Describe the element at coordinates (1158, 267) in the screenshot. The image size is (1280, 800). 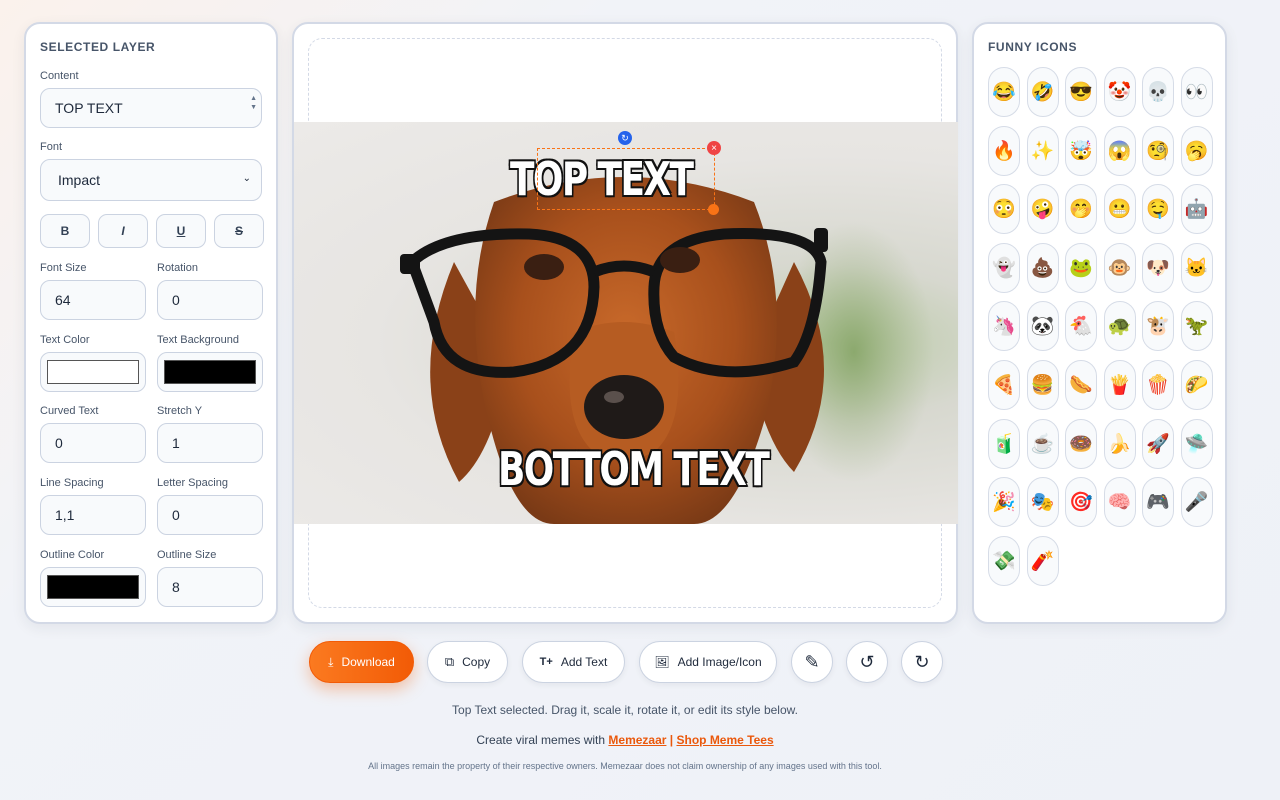
I see `emoji-icon-button: 🐶` at that location.